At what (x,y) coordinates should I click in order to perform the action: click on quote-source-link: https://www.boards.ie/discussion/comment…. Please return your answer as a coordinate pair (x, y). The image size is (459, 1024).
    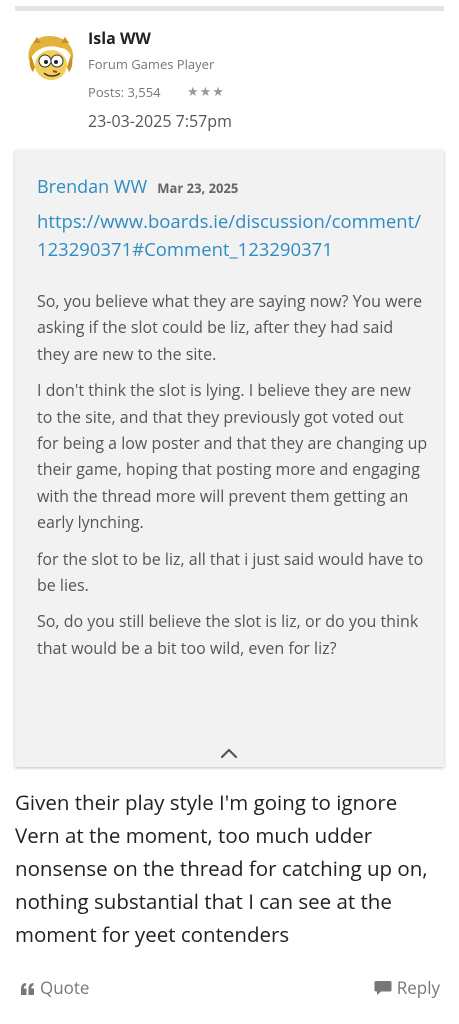
    Looking at the image, I should click on (232, 236).